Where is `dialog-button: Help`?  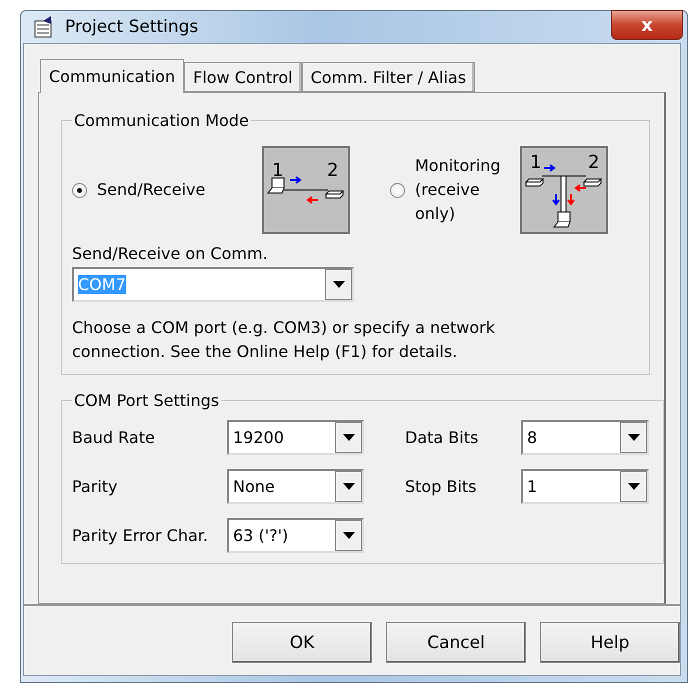 dialog-button: Help is located at coordinates (610, 642).